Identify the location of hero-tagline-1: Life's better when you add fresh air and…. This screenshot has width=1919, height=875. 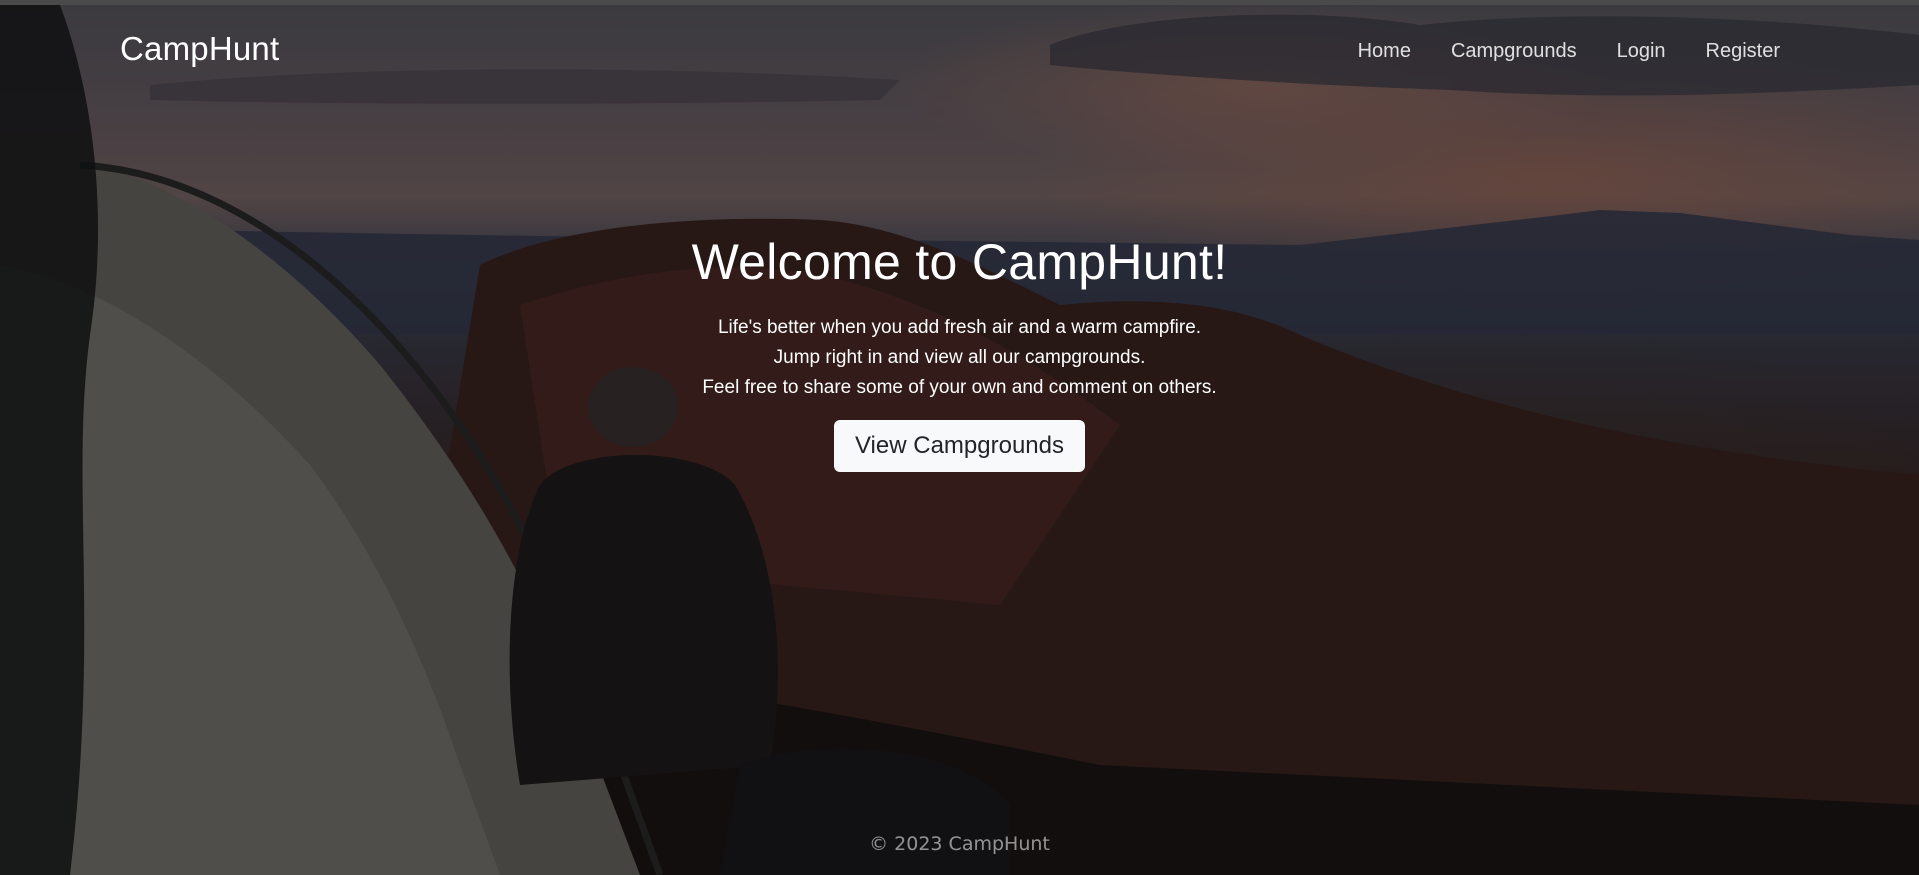
(959, 327).